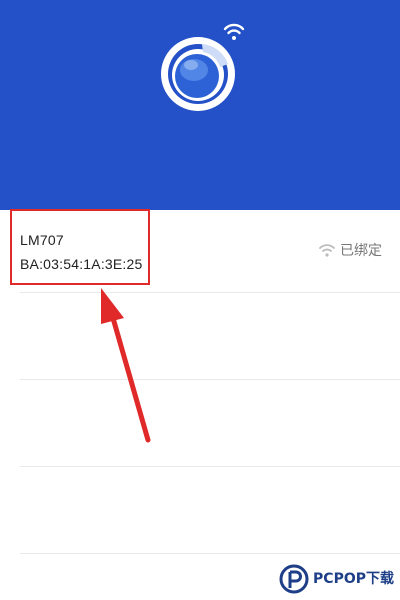  I want to click on bound-status: 已绑定, so click(350, 250).